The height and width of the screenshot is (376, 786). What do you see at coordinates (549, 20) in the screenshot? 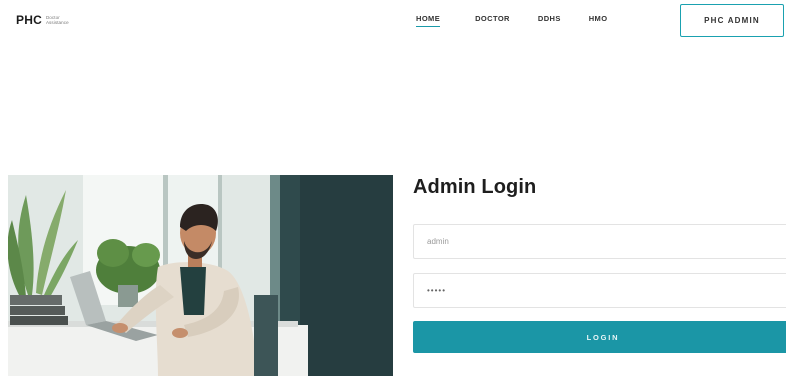
I see `nav-item-ddhs: DDHS` at bounding box center [549, 20].